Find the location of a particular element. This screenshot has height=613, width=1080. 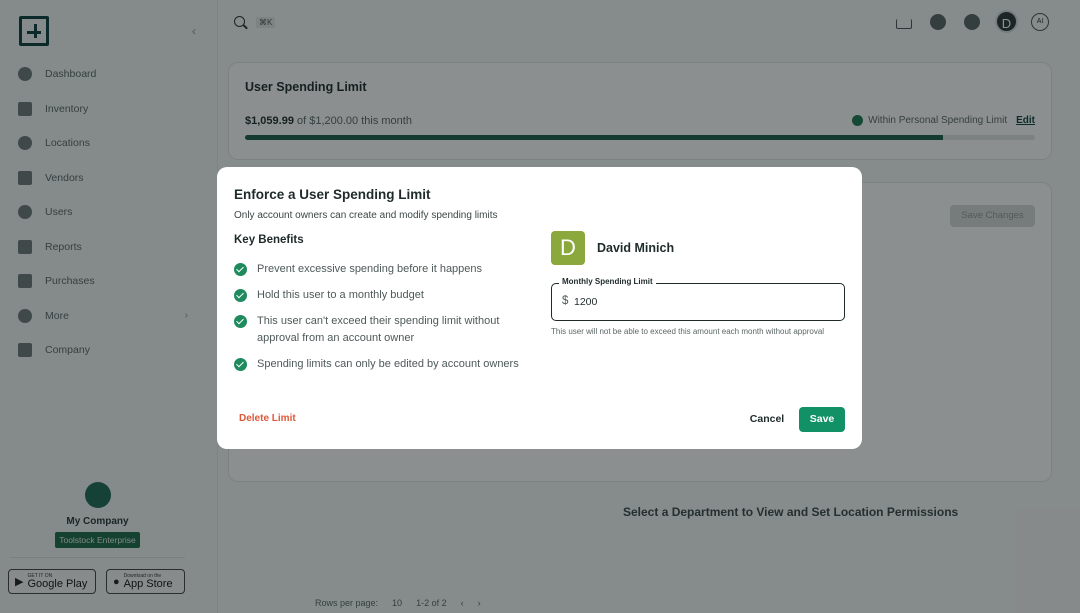

field-label: Monthly Spending Limit is located at coordinates (607, 281).